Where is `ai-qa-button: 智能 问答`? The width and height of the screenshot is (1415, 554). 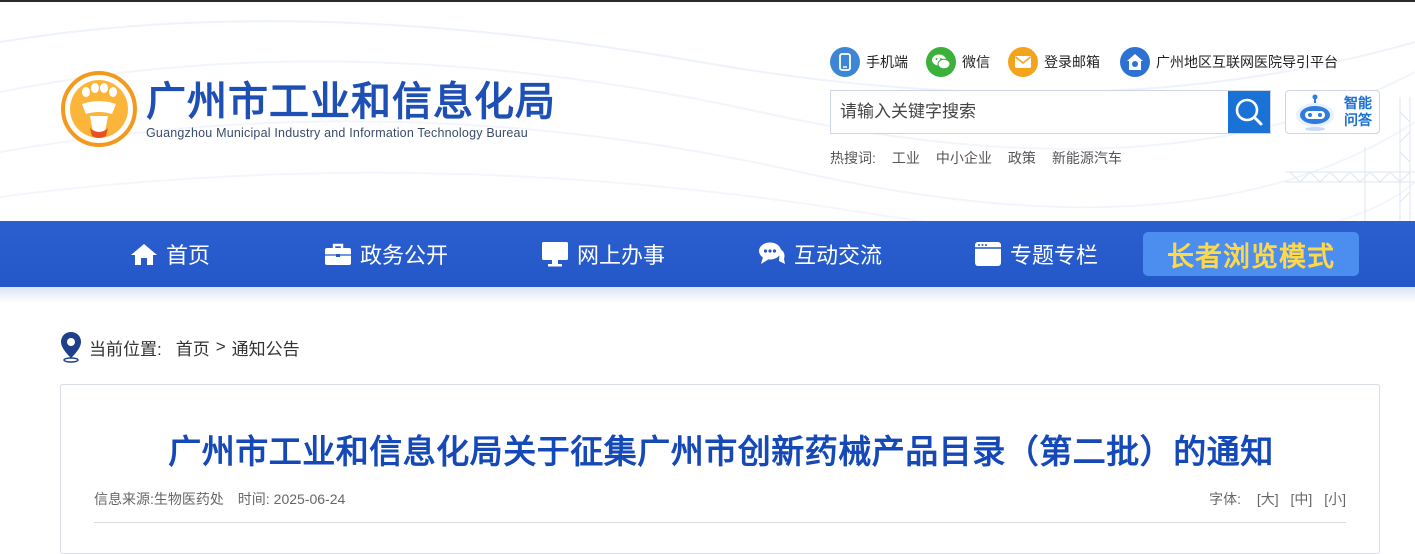
ai-qa-button: 智能 问答 is located at coordinates (1332, 112).